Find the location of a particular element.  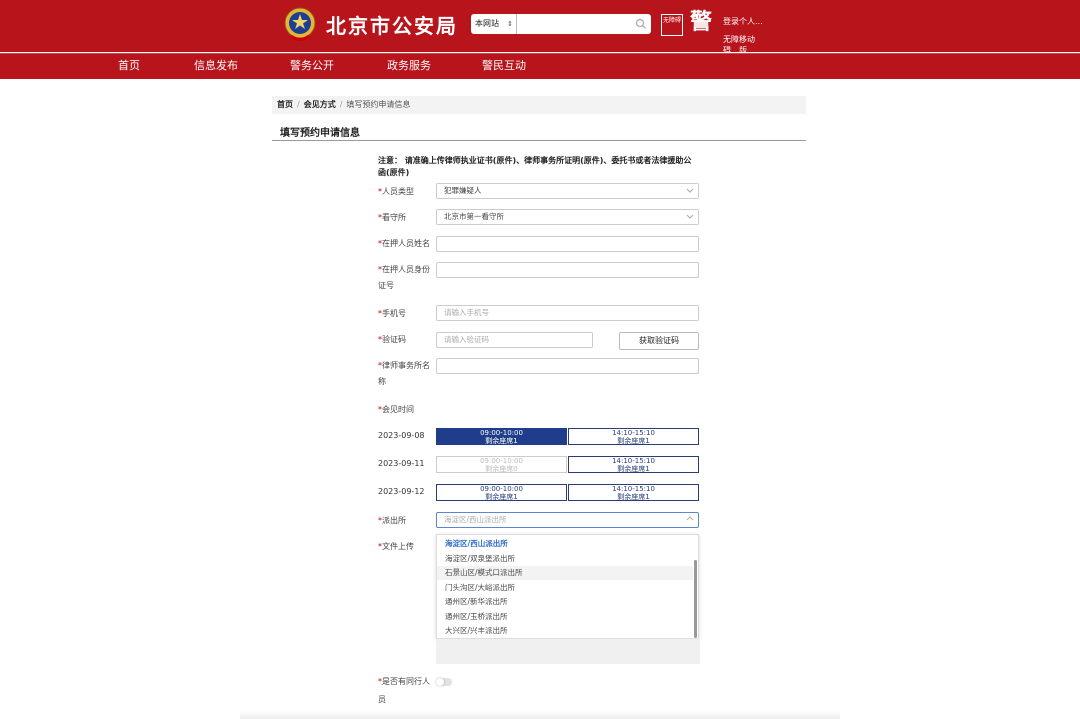

file-upload-label: *文件上传 is located at coordinates (406, 546).